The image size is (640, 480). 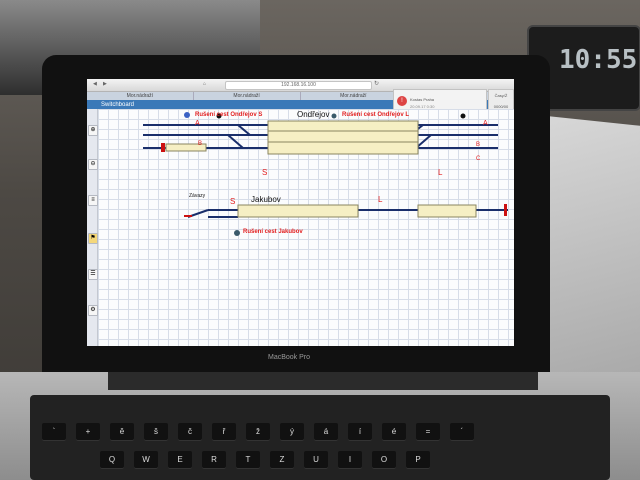 What do you see at coordinates (350, 460) in the screenshot?
I see `keyboard-key: I` at bounding box center [350, 460].